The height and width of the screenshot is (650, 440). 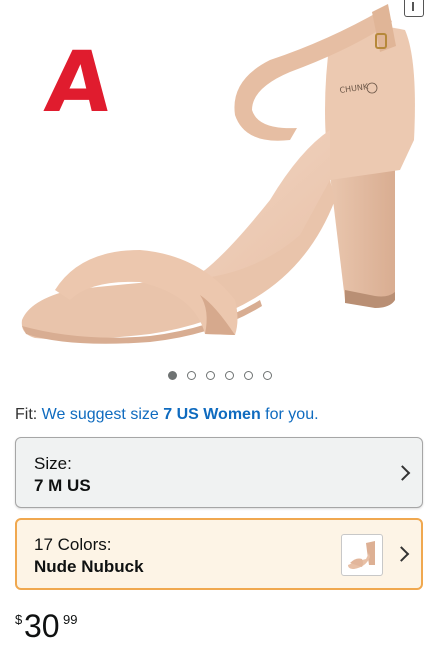 What do you see at coordinates (212, 414) in the screenshot?
I see `fit-suggested-size: 7 US Women` at bounding box center [212, 414].